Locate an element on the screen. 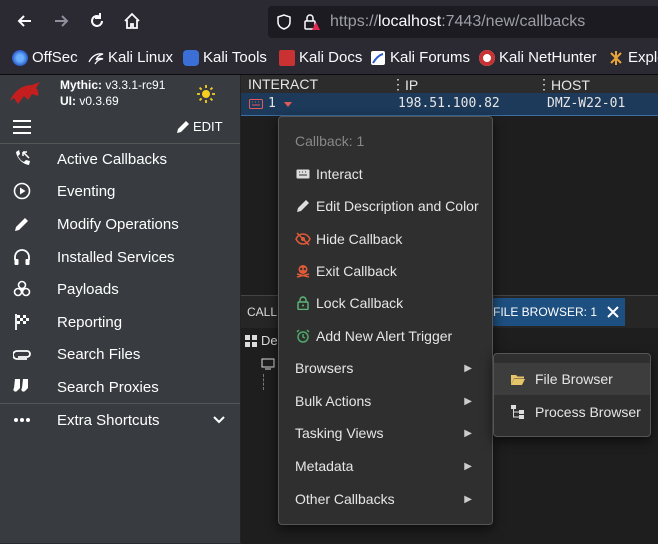 Image resolution: width=658 pixels, height=544 pixels. nav-eventing: Eventing is located at coordinates (120, 191).